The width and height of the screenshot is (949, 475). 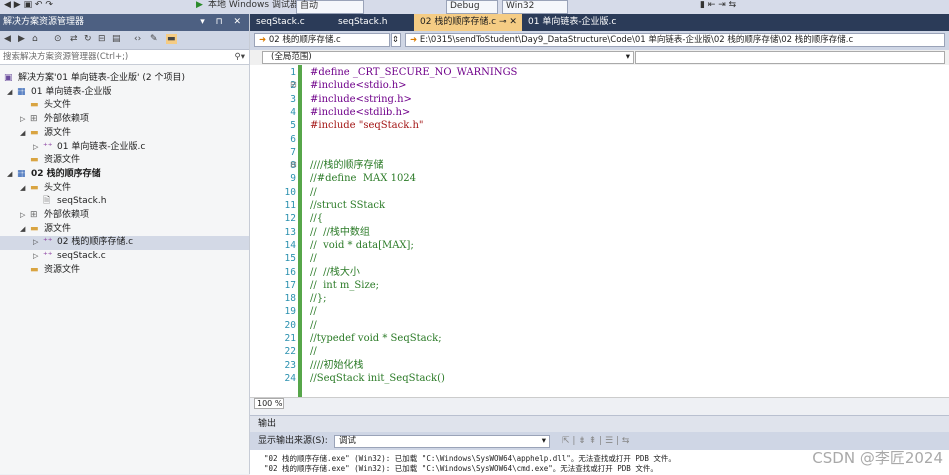 I want to click on line-number: 20, so click(x=290, y=325).